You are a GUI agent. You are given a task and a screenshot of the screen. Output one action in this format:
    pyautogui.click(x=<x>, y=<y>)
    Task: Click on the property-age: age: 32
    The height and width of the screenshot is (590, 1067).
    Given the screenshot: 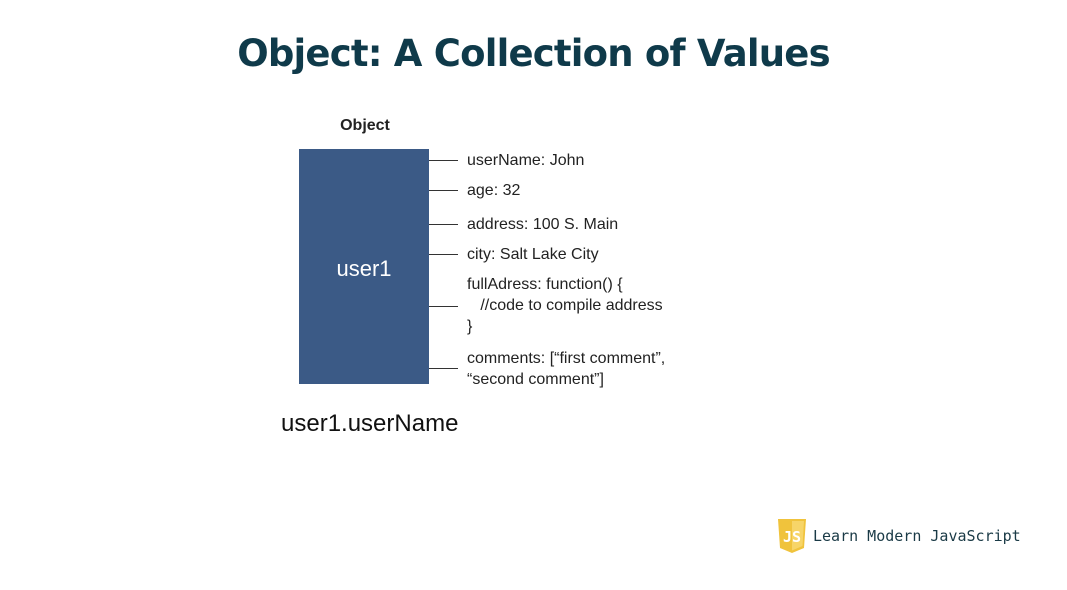 What is the action you would take?
    pyautogui.click(x=494, y=190)
    